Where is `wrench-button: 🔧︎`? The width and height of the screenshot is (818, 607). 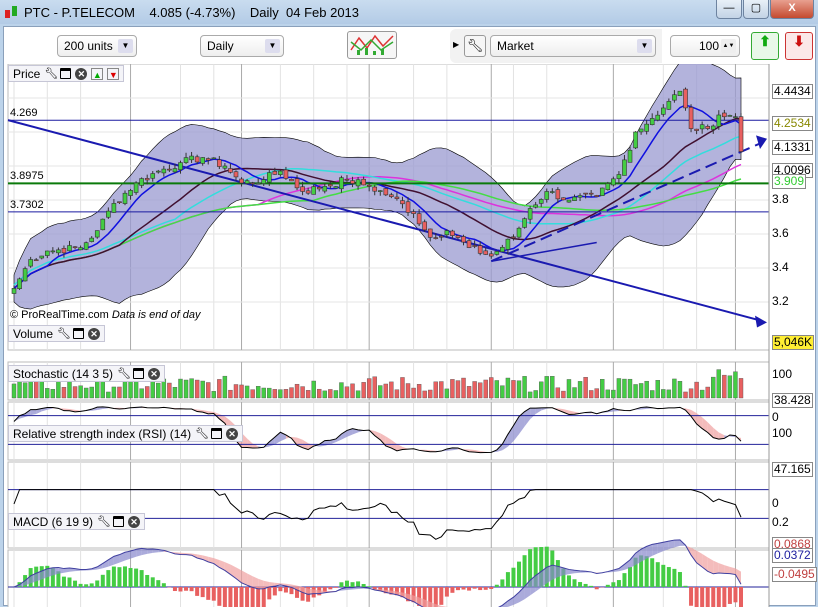 wrench-button: 🔧︎ is located at coordinates (475, 46).